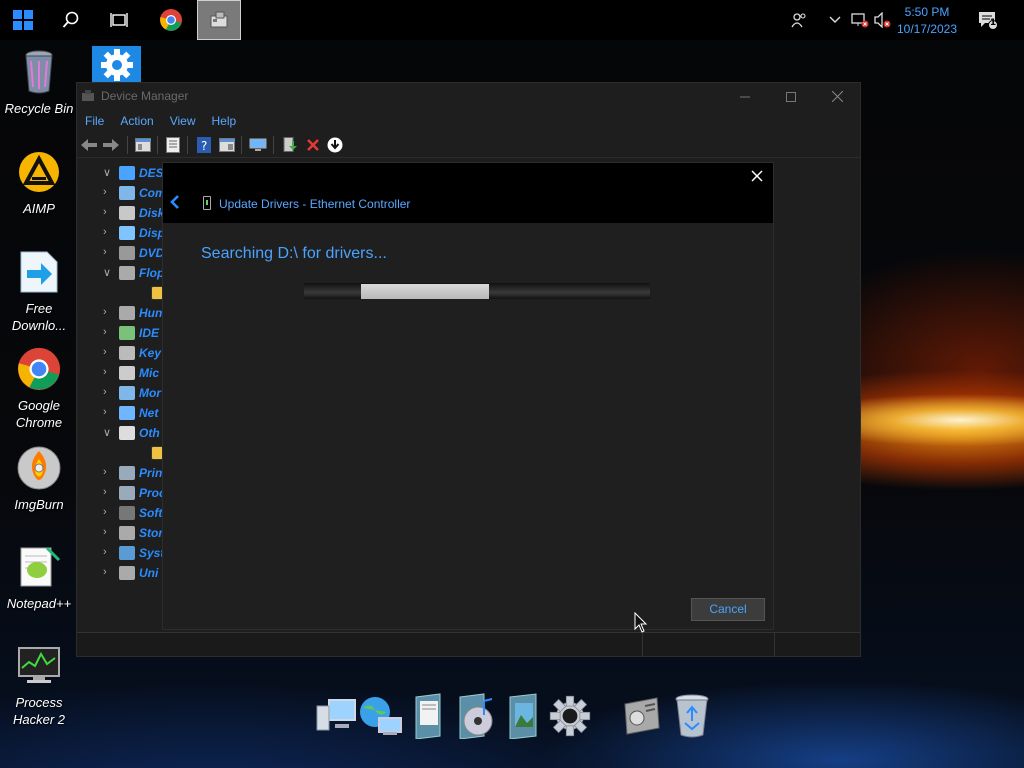  What do you see at coordinates (71, 20) in the screenshot?
I see `search-button` at bounding box center [71, 20].